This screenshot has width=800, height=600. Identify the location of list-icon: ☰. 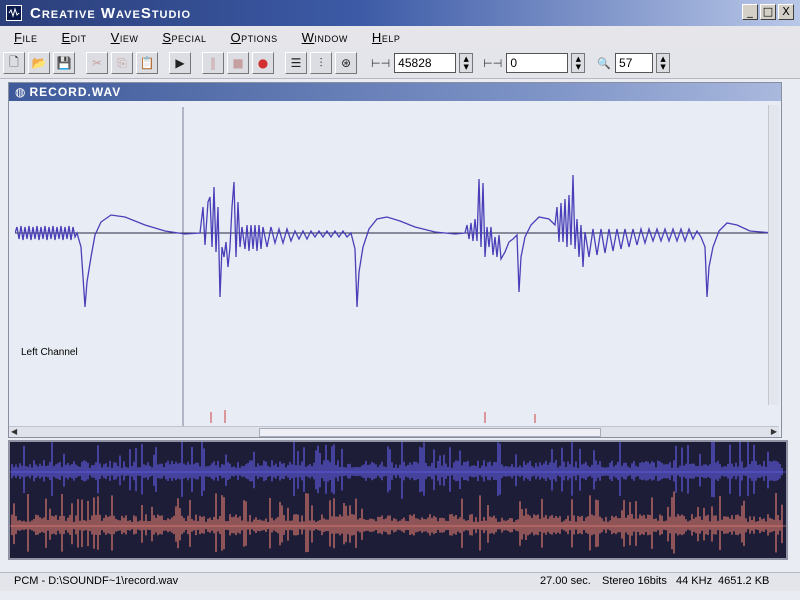
(296, 63).